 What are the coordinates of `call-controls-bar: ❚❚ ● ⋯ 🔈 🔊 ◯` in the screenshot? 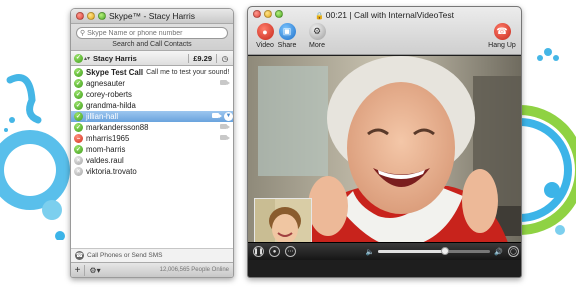 It's located at (384, 251).